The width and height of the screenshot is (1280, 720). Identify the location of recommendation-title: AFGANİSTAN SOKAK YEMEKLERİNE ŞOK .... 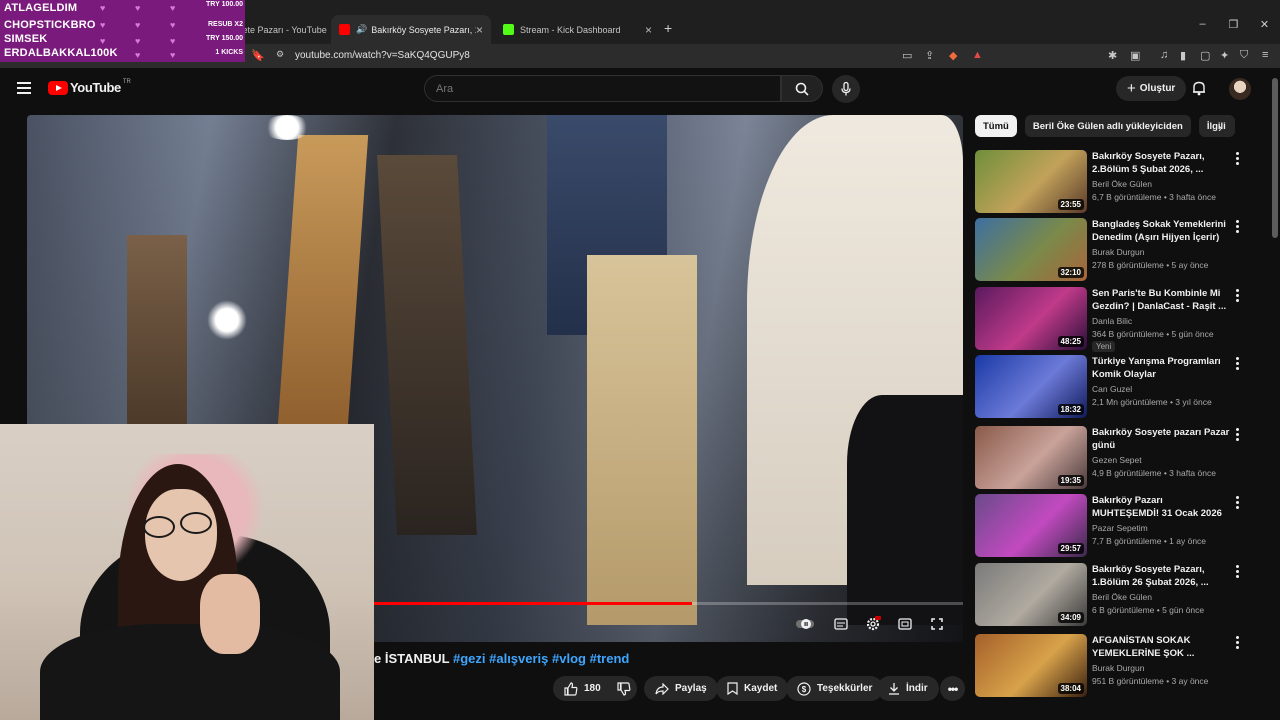
(1161, 647).